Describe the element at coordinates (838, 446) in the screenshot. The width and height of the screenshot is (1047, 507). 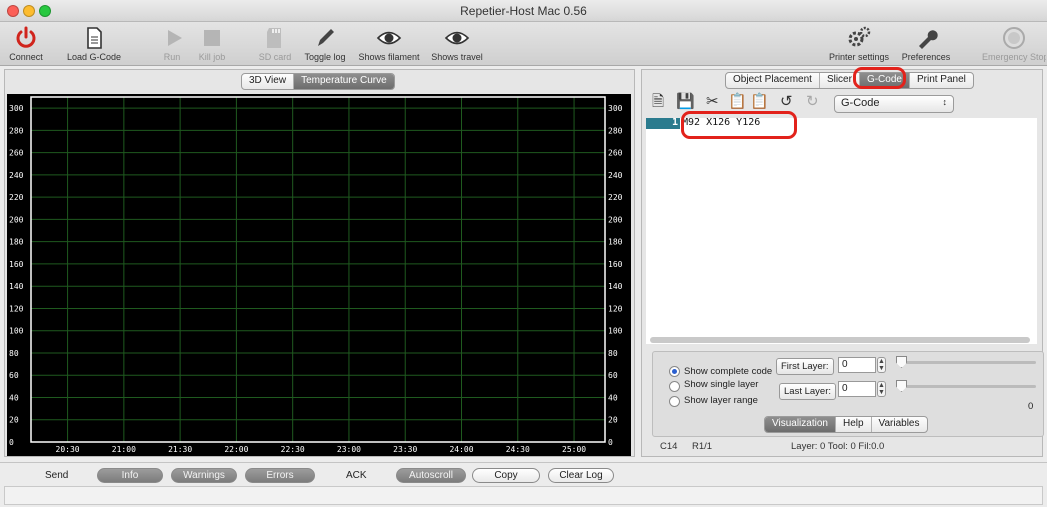
I see `layer-info: Layer: 0 Tool: 0 Fil:0.0` at that location.